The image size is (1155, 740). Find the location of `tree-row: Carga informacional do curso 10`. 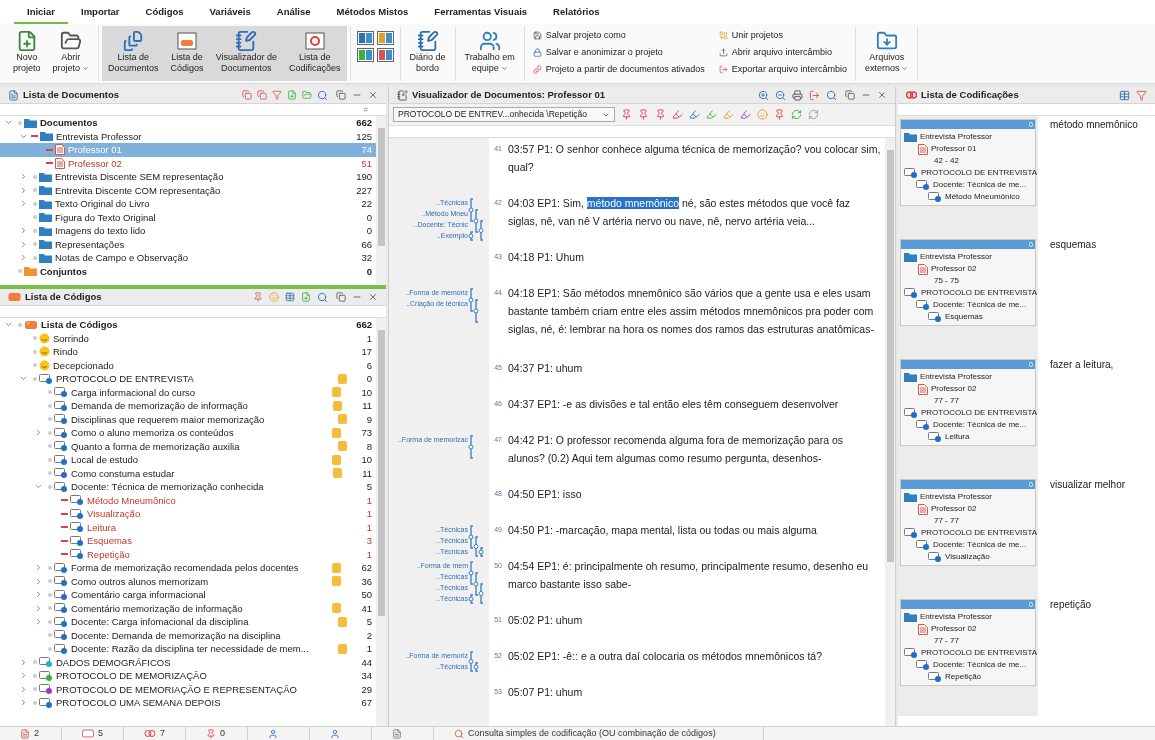

tree-row: Carga informacional do curso 10 is located at coordinates (188, 392).